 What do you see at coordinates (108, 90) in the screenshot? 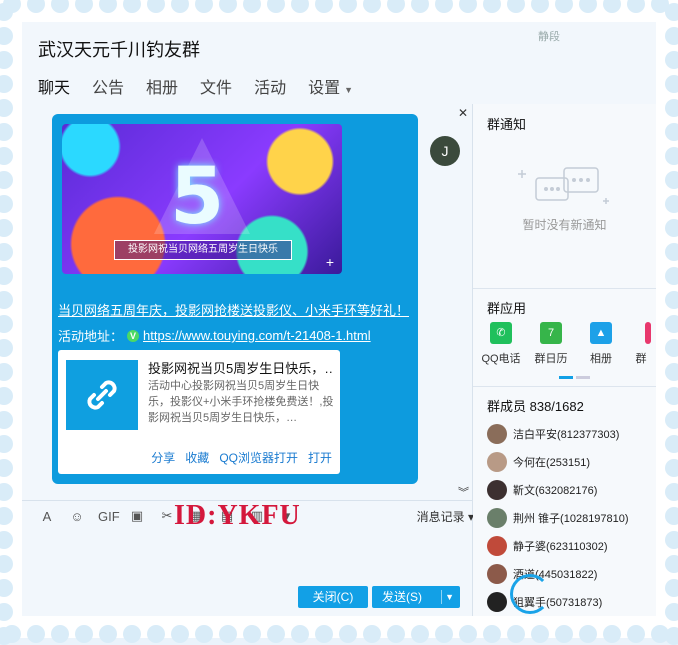
I see `tab-announcement: 公告` at bounding box center [108, 90].